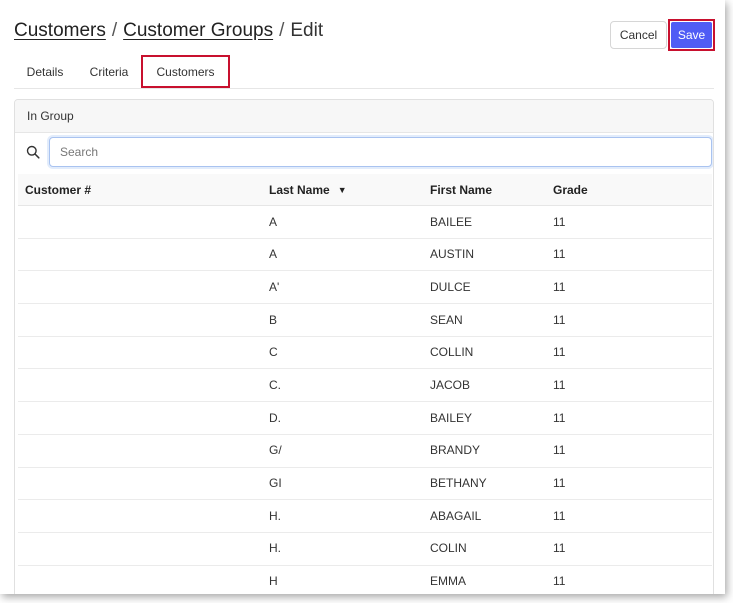 The height and width of the screenshot is (603, 733). What do you see at coordinates (638, 35) in the screenshot?
I see `cancel-button: Cancel` at bounding box center [638, 35].